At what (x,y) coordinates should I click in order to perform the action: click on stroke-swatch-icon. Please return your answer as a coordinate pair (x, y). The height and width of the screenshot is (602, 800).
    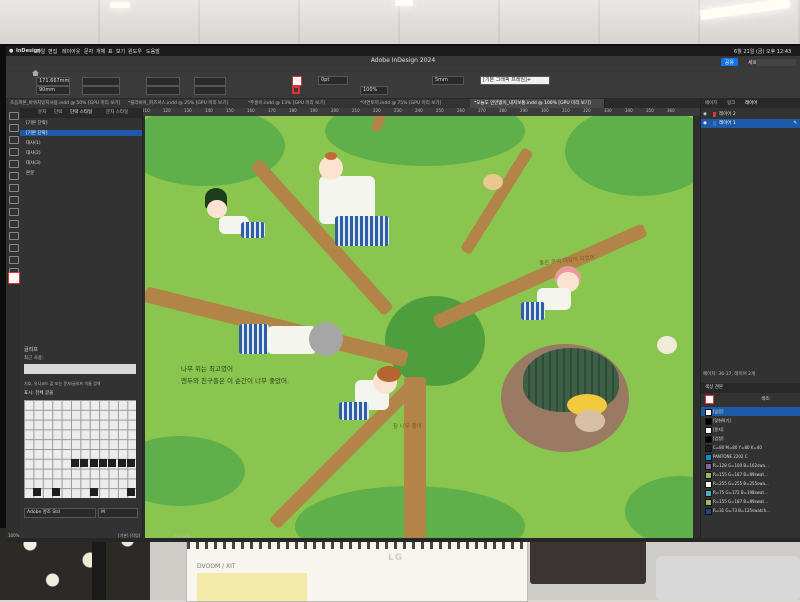
    Looking at the image, I should click on (296, 90).